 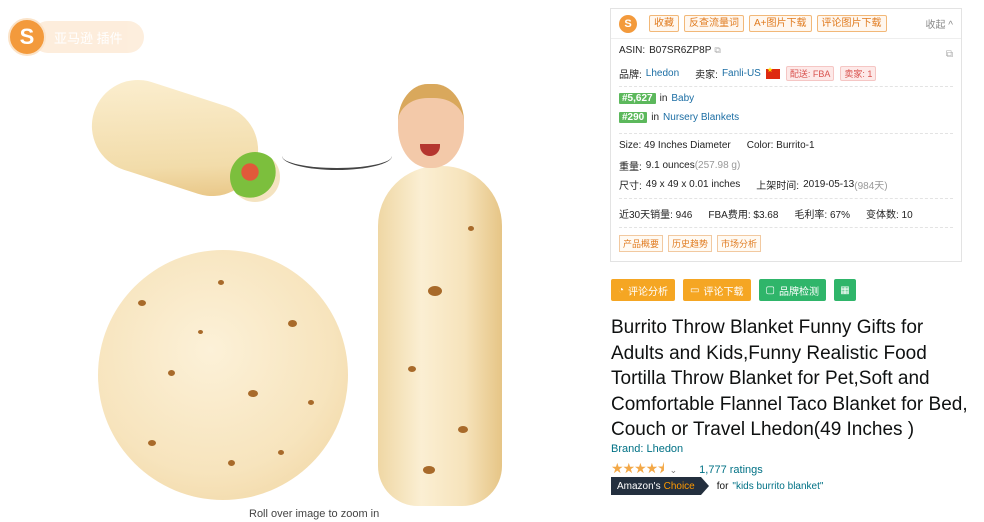 I want to click on brand-label: 品牌:, so click(x=630, y=75).